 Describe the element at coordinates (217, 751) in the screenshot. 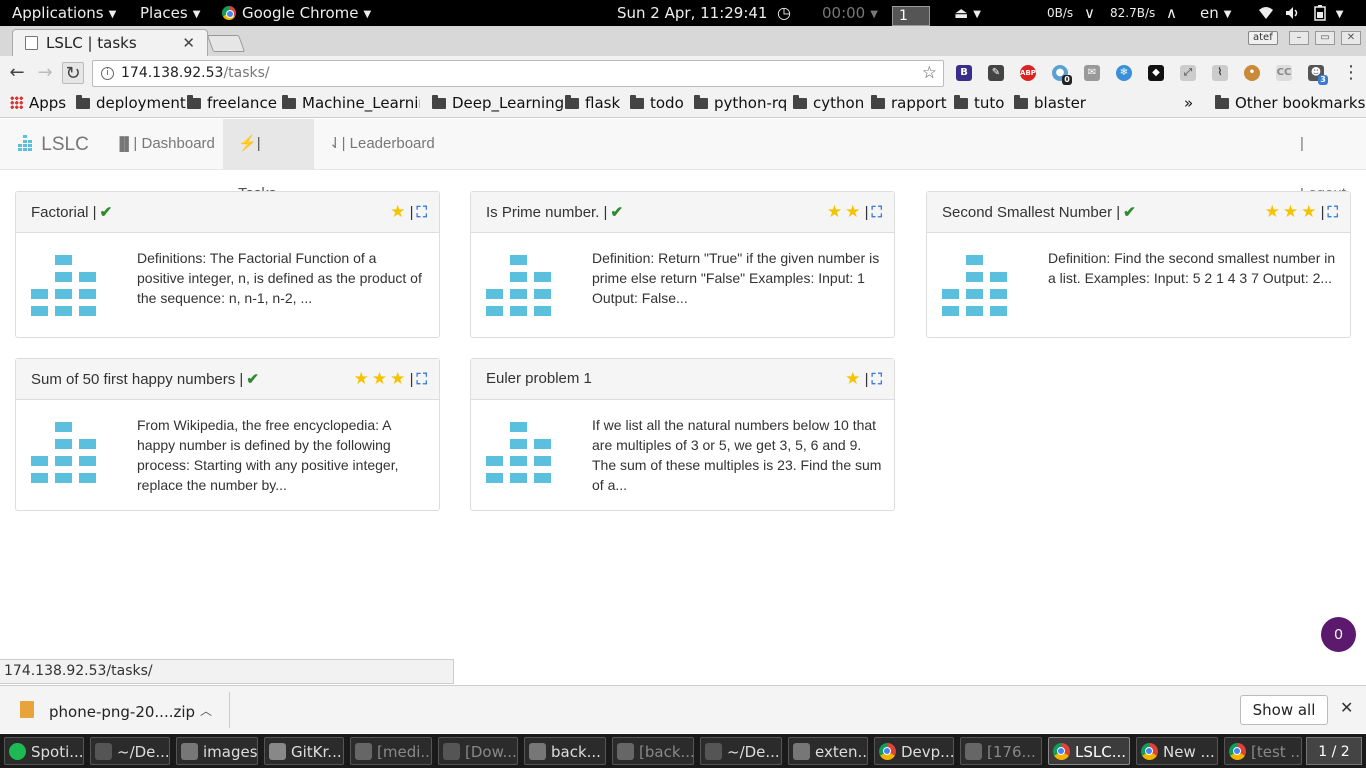

I see `taskbar-item: images` at that location.